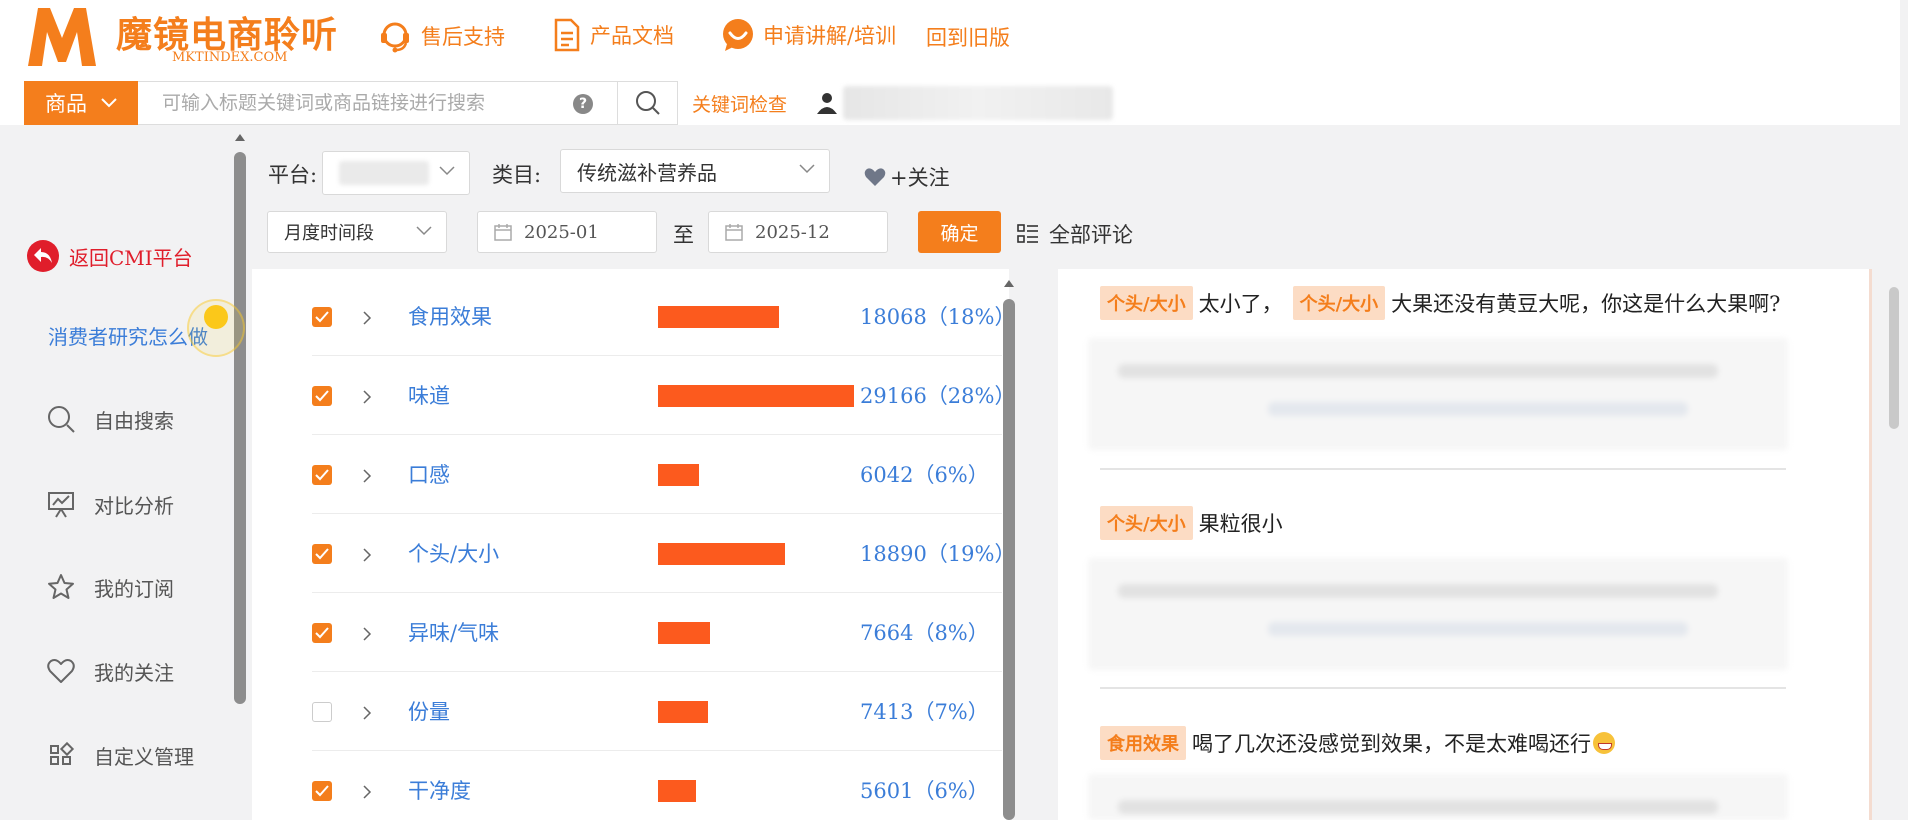  What do you see at coordinates (1586, 304) in the screenshot?
I see `review-text: 大果还没有黄豆大呢，你这是什么大果啊?` at bounding box center [1586, 304].